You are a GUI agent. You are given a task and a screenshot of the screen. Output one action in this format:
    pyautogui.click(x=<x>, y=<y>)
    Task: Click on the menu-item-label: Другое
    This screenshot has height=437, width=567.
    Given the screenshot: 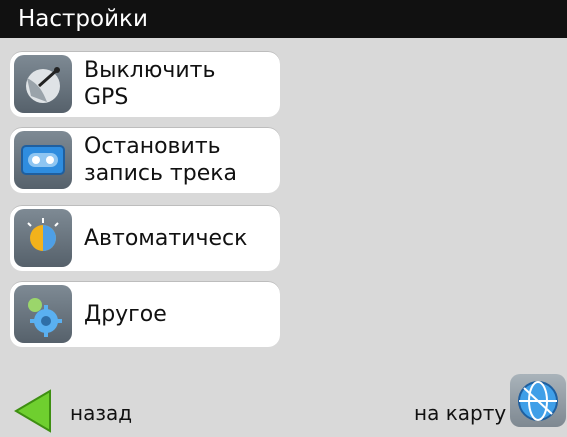 What is the action you would take?
    pyautogui.click(x=125, y=314)
    